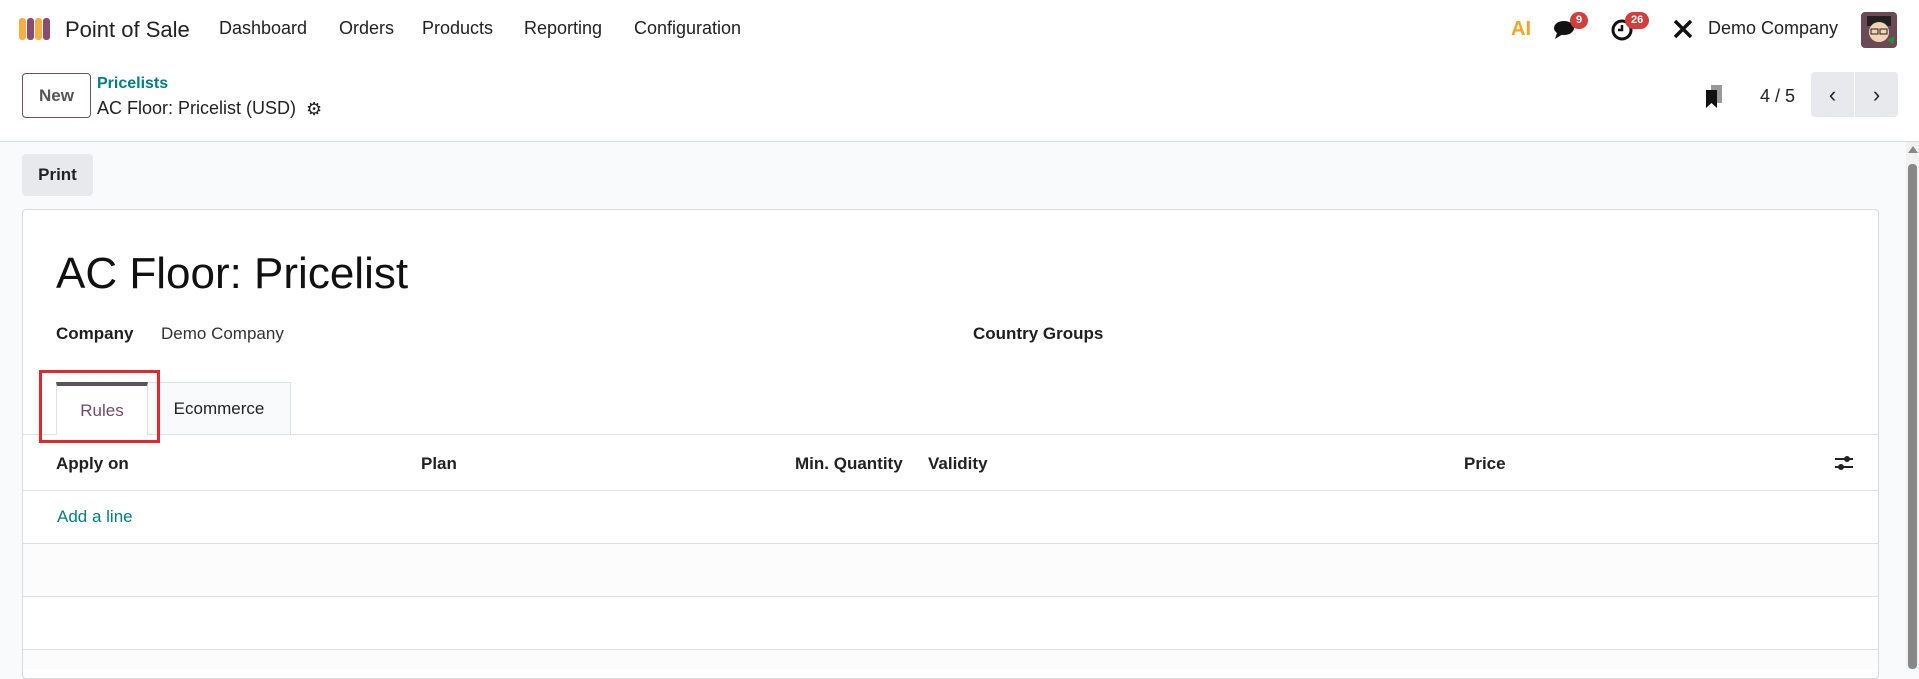 This screenshot has width=1919, height=679. What do you see at coordinates (1844, 465) in the screenshot?
I see `optional-columns-icon` at bounding box center [1844, 465].